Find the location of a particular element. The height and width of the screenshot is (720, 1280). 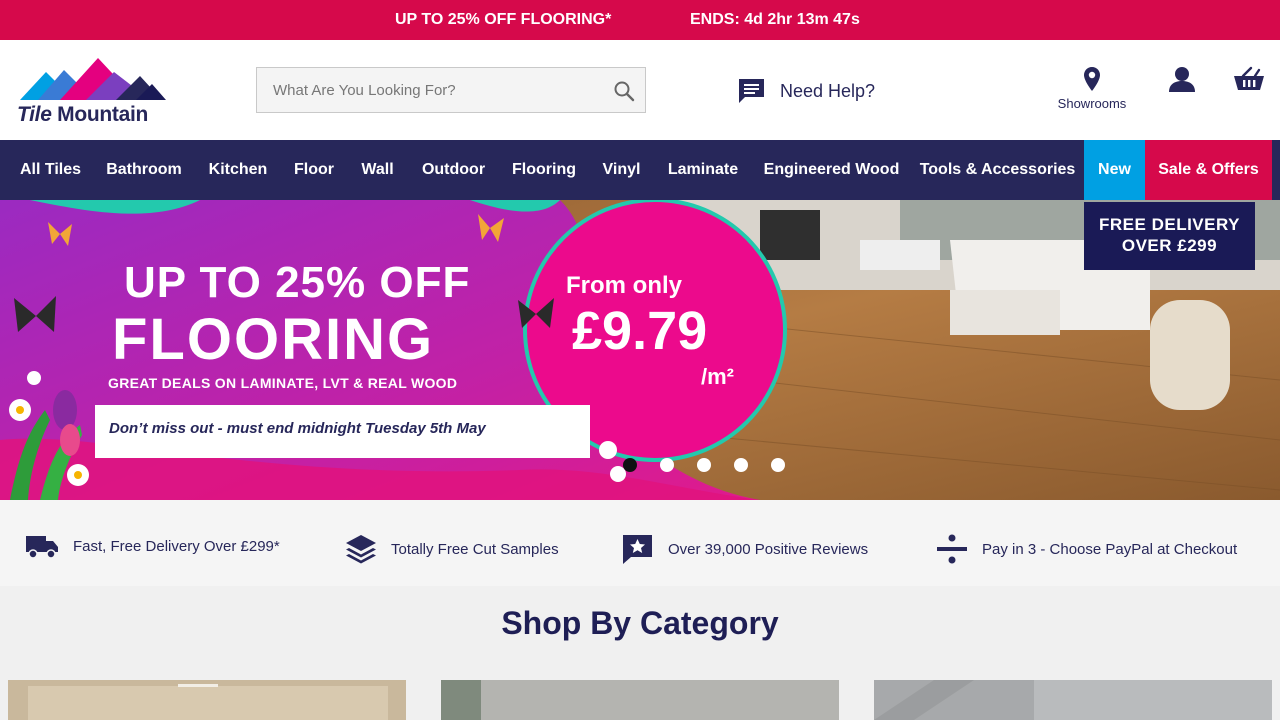

usp-reviews-text: Over 39,000 Positive Reviews is located at coordinates (768, 549).